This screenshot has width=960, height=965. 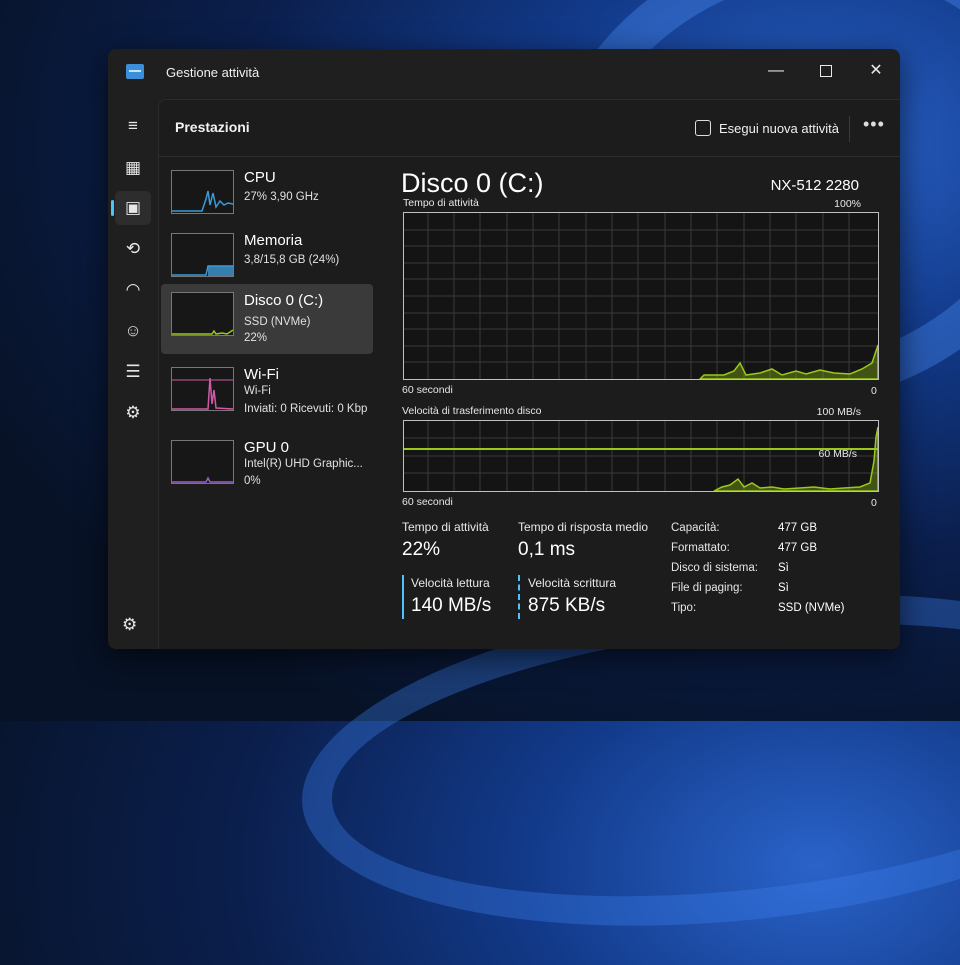 I want to click on response-time-value: 0,1 ms, so click(x=547, y=549).